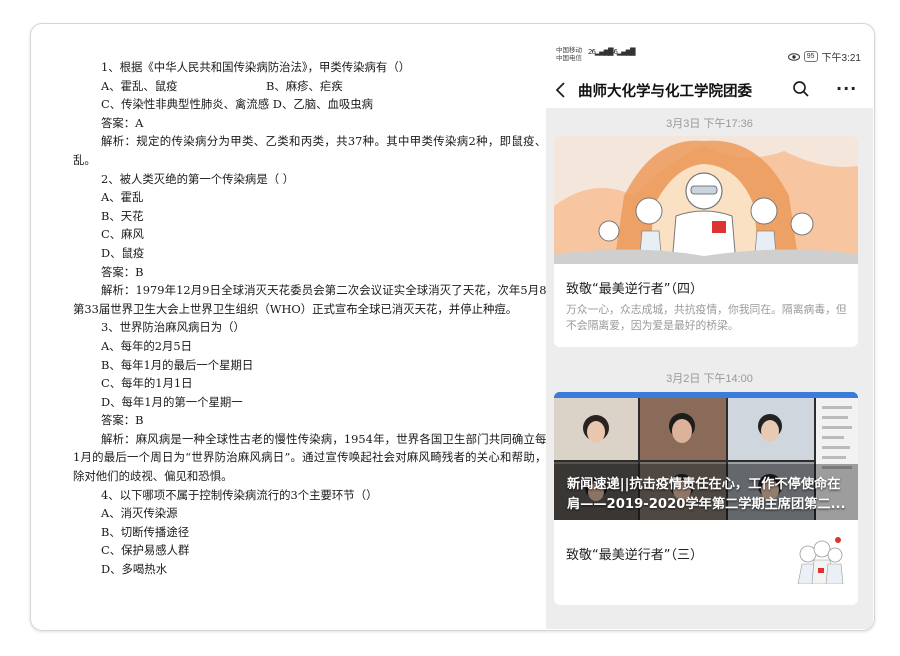  Describe the element at coordinates (841, 58) in the screenshot. I see `status-time: 下午3:21` at that location.